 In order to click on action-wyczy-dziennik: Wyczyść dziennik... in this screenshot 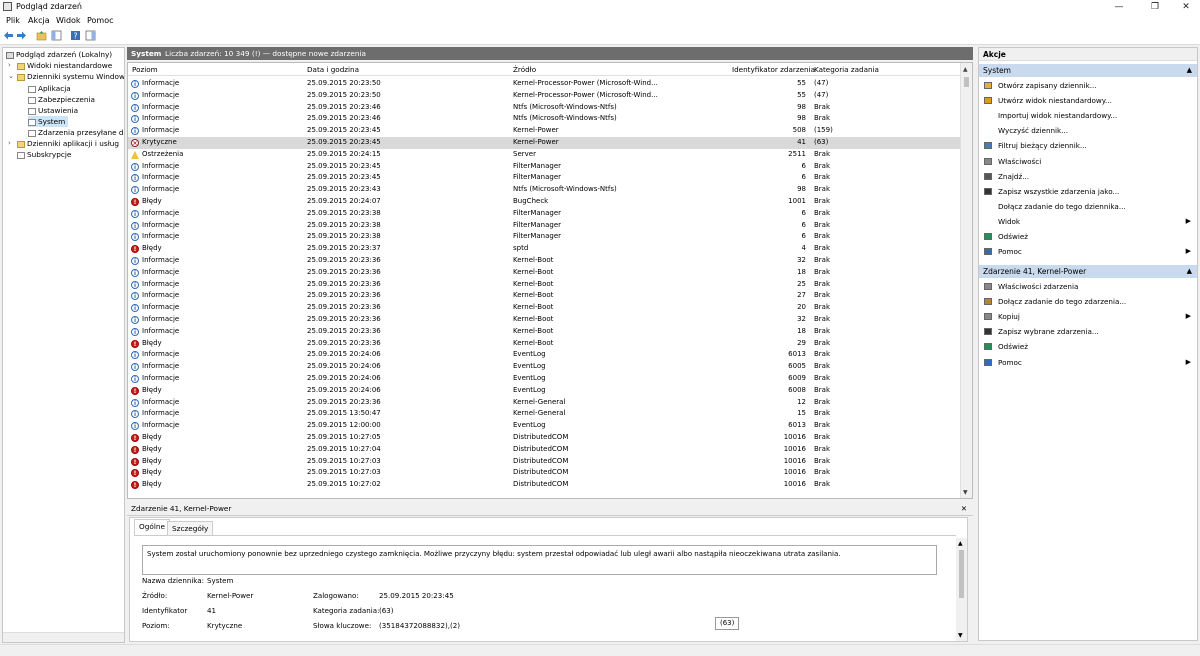, I will do `click(1088, 130)`.